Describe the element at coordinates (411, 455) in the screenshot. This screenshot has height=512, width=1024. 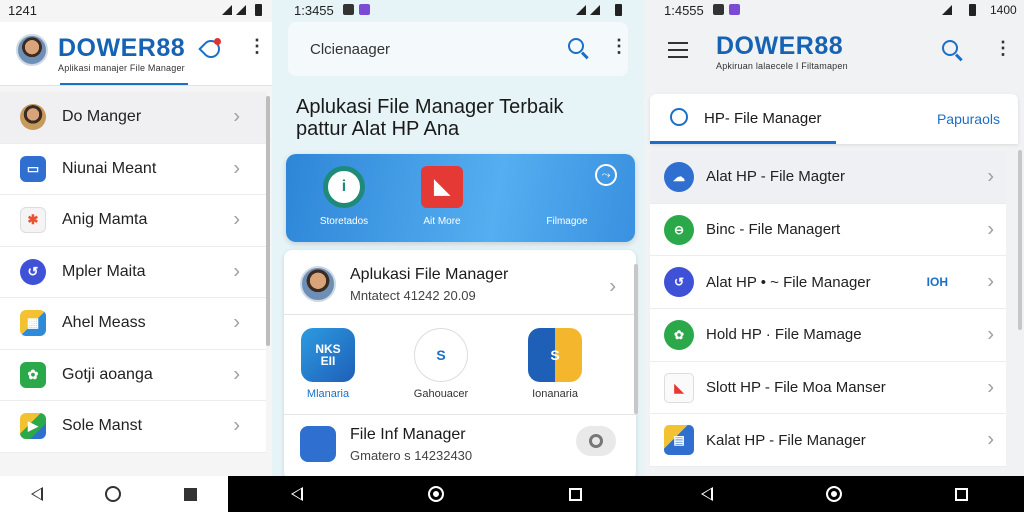
I see `item-subtitle: Gmatero s 14232430` at that location.